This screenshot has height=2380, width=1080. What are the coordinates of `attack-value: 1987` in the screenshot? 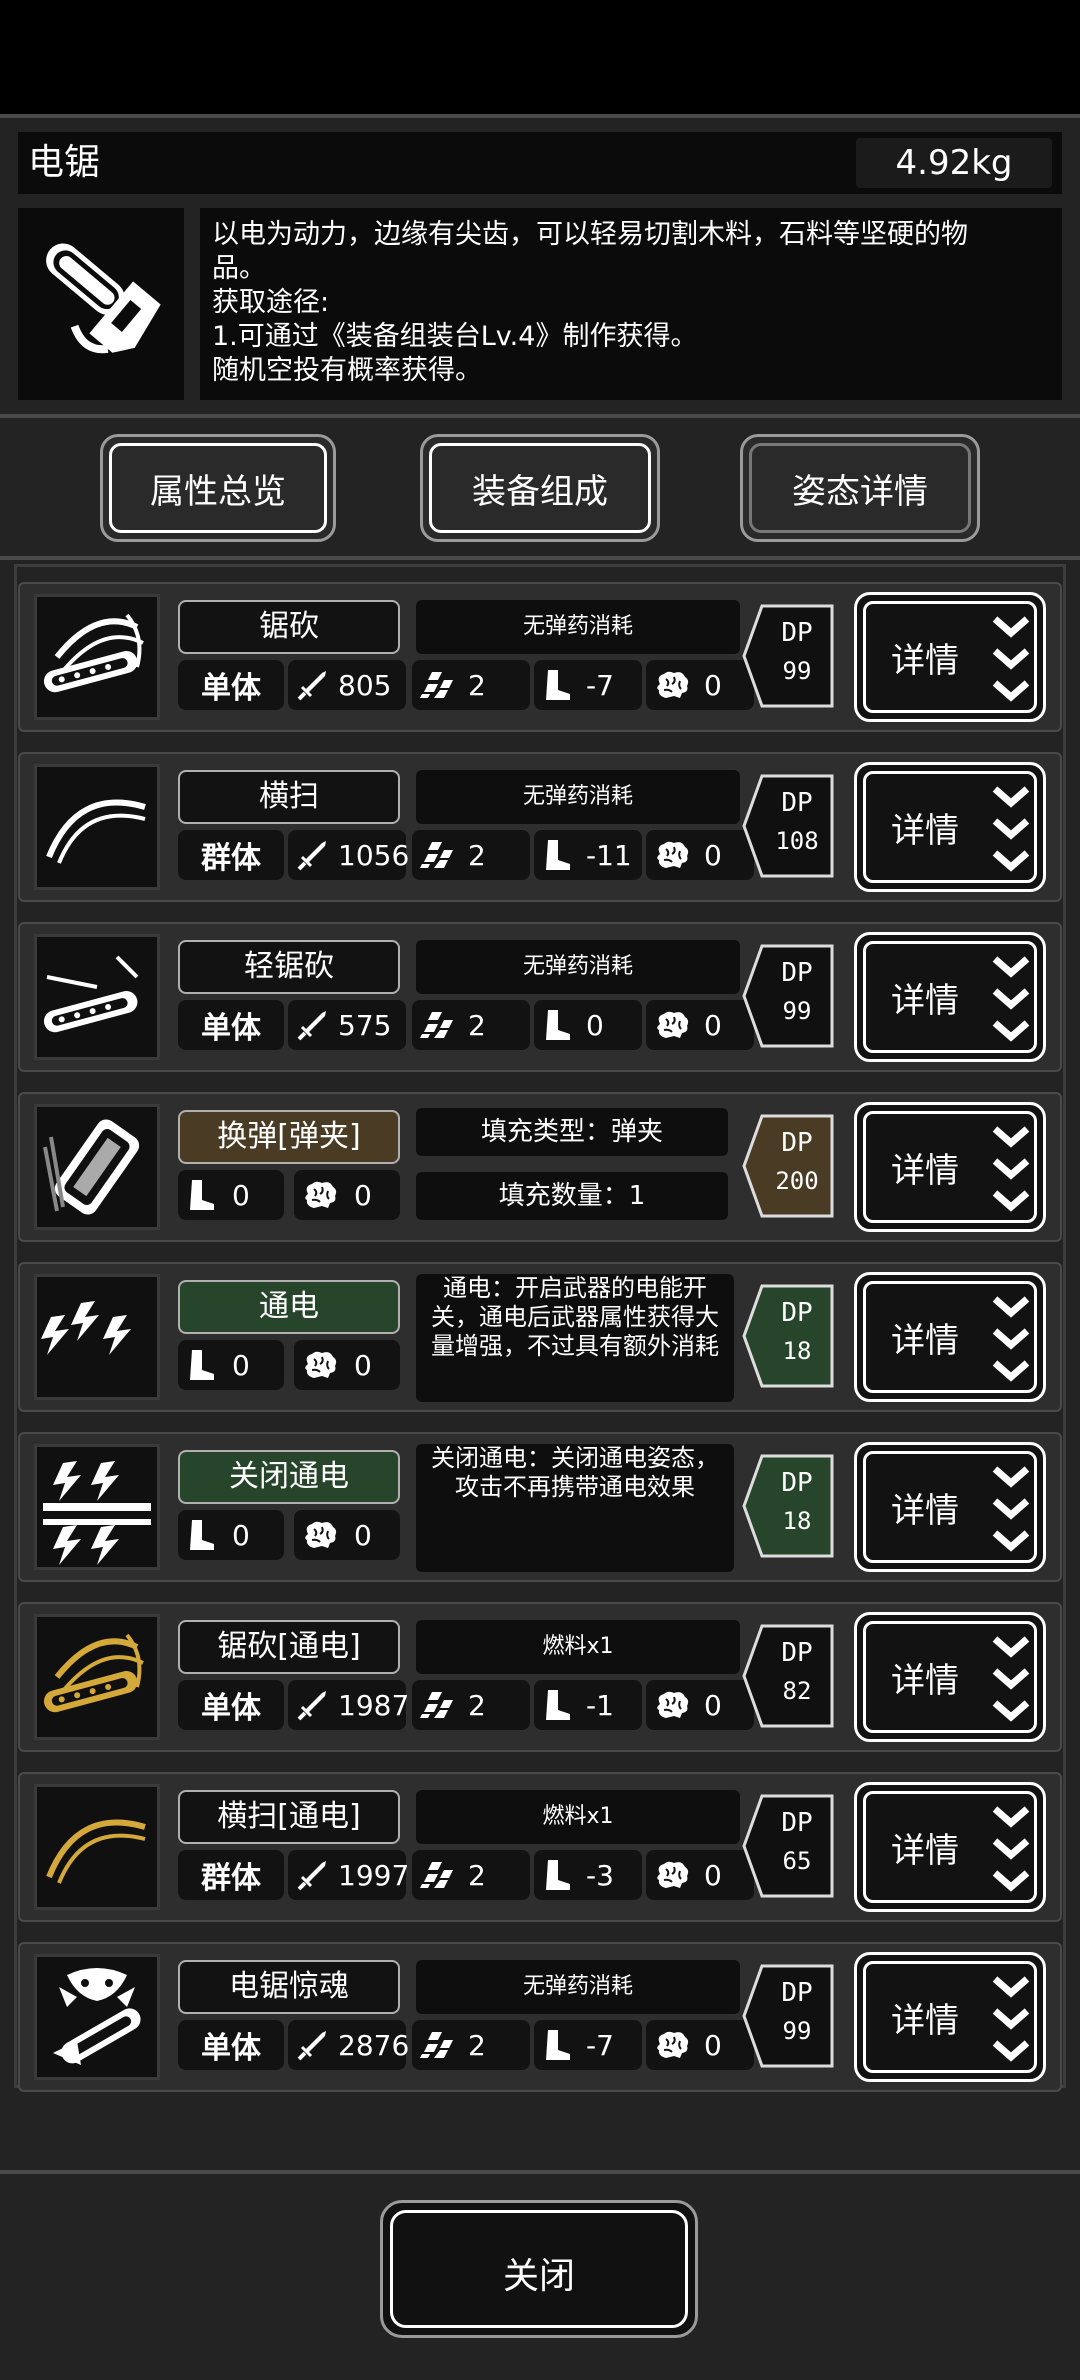 It's located at (374, 1705).